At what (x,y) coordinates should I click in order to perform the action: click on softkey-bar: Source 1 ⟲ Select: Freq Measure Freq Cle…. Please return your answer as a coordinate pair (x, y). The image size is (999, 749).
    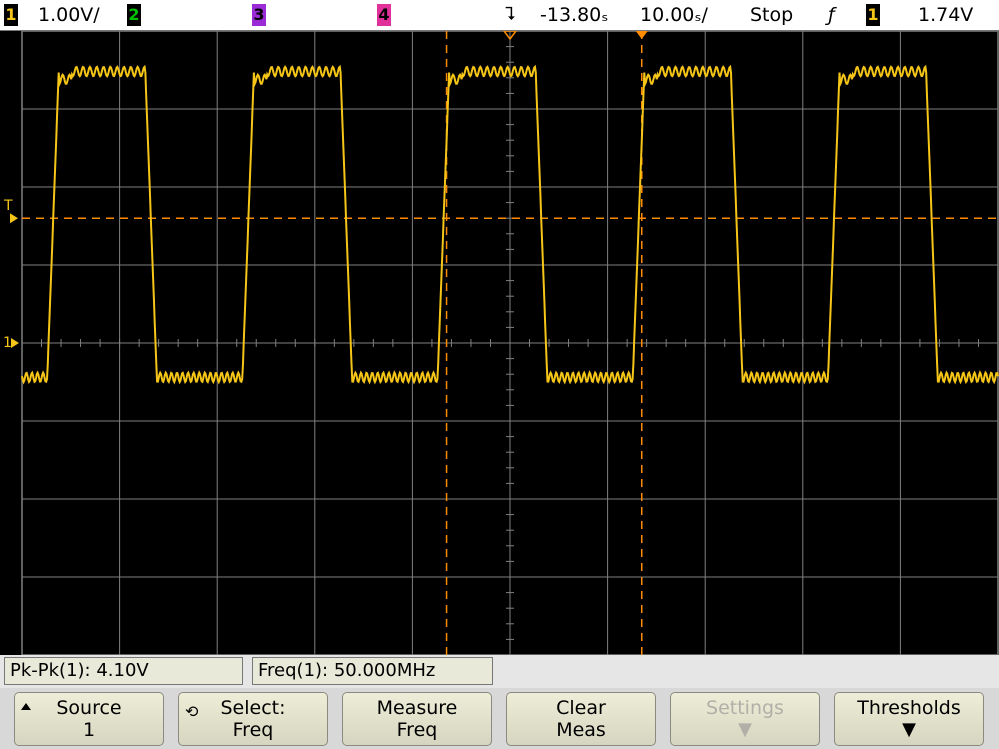
    Looking at the image, I should click on (499, 718).